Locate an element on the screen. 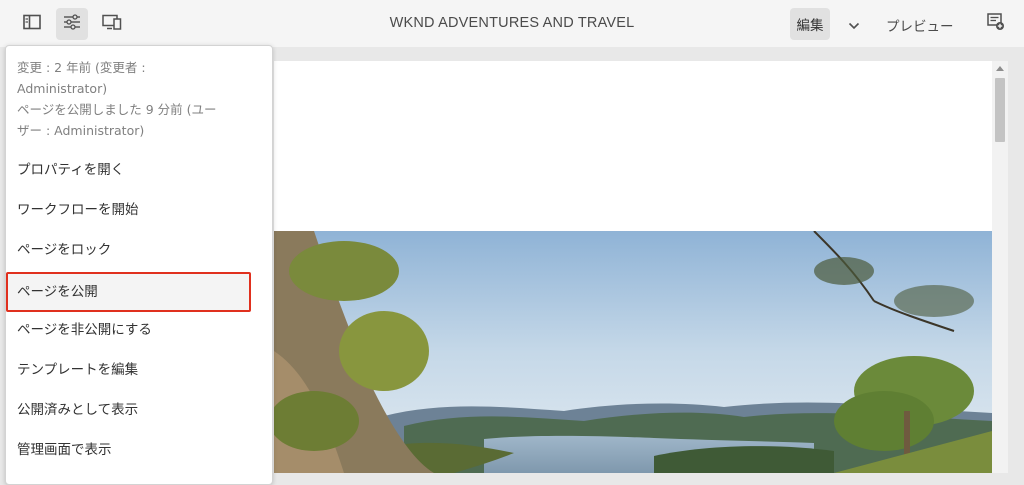 The height and width of the screenshot is (485, 1024). menu-item-unpublish-page: ページを非公開にする is located at coordinates (139, 330).